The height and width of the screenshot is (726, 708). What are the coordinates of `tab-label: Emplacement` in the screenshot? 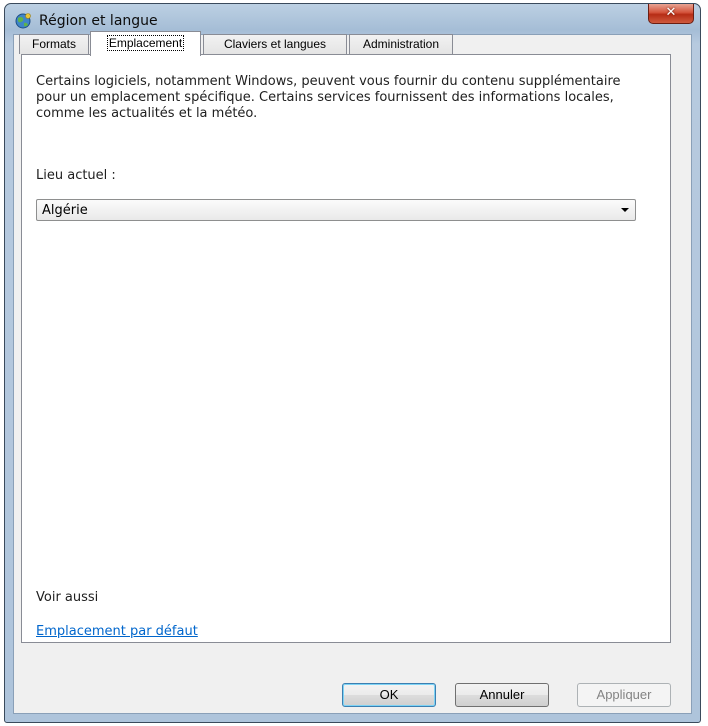 It's located at (145, 43).